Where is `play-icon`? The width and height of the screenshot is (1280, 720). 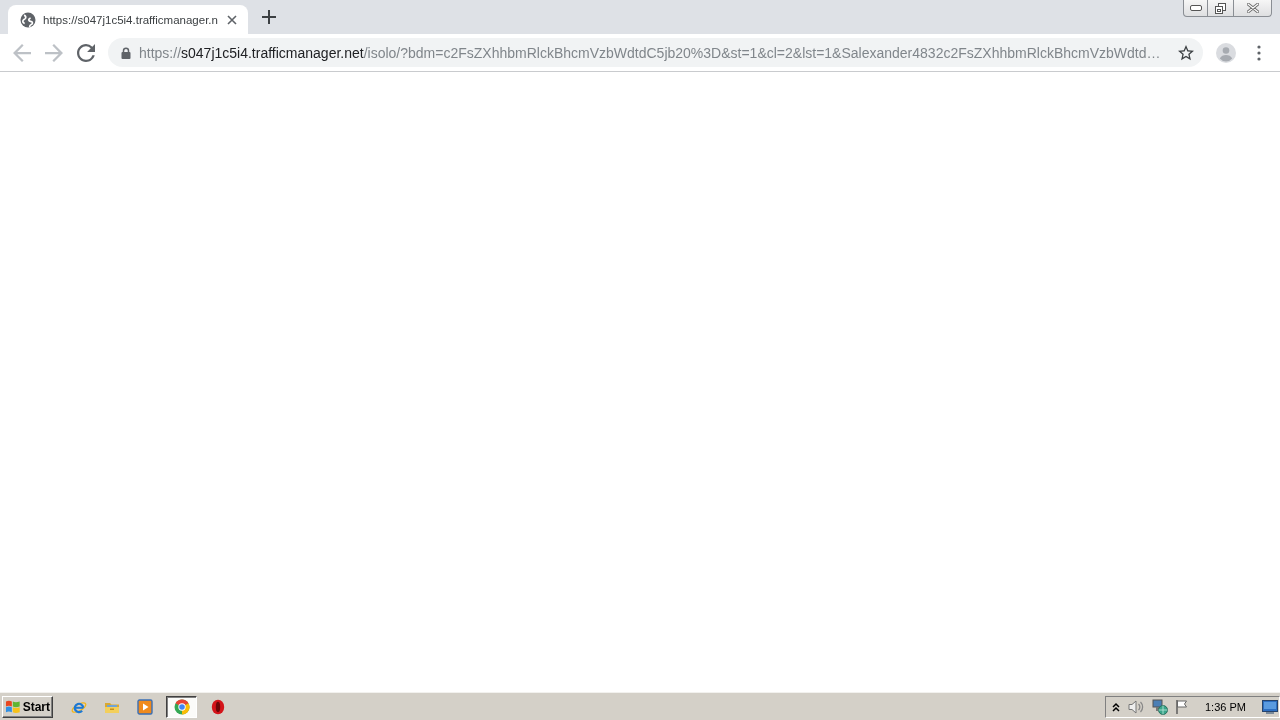 play-icon is located at coordinates (145, 706).